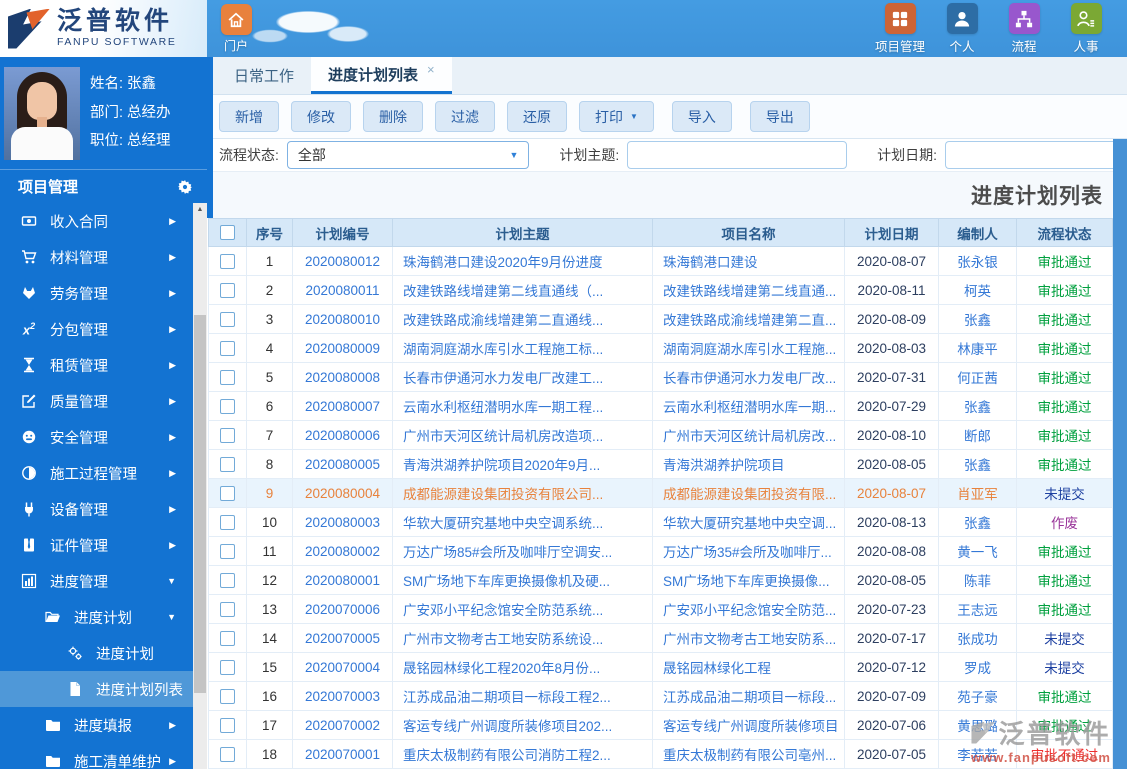 This screenshot has height=769, width=1127. Describe the element at coordinates (342, 551) in the screenshot. I see `plan-code-link: 2020080002` at that location.